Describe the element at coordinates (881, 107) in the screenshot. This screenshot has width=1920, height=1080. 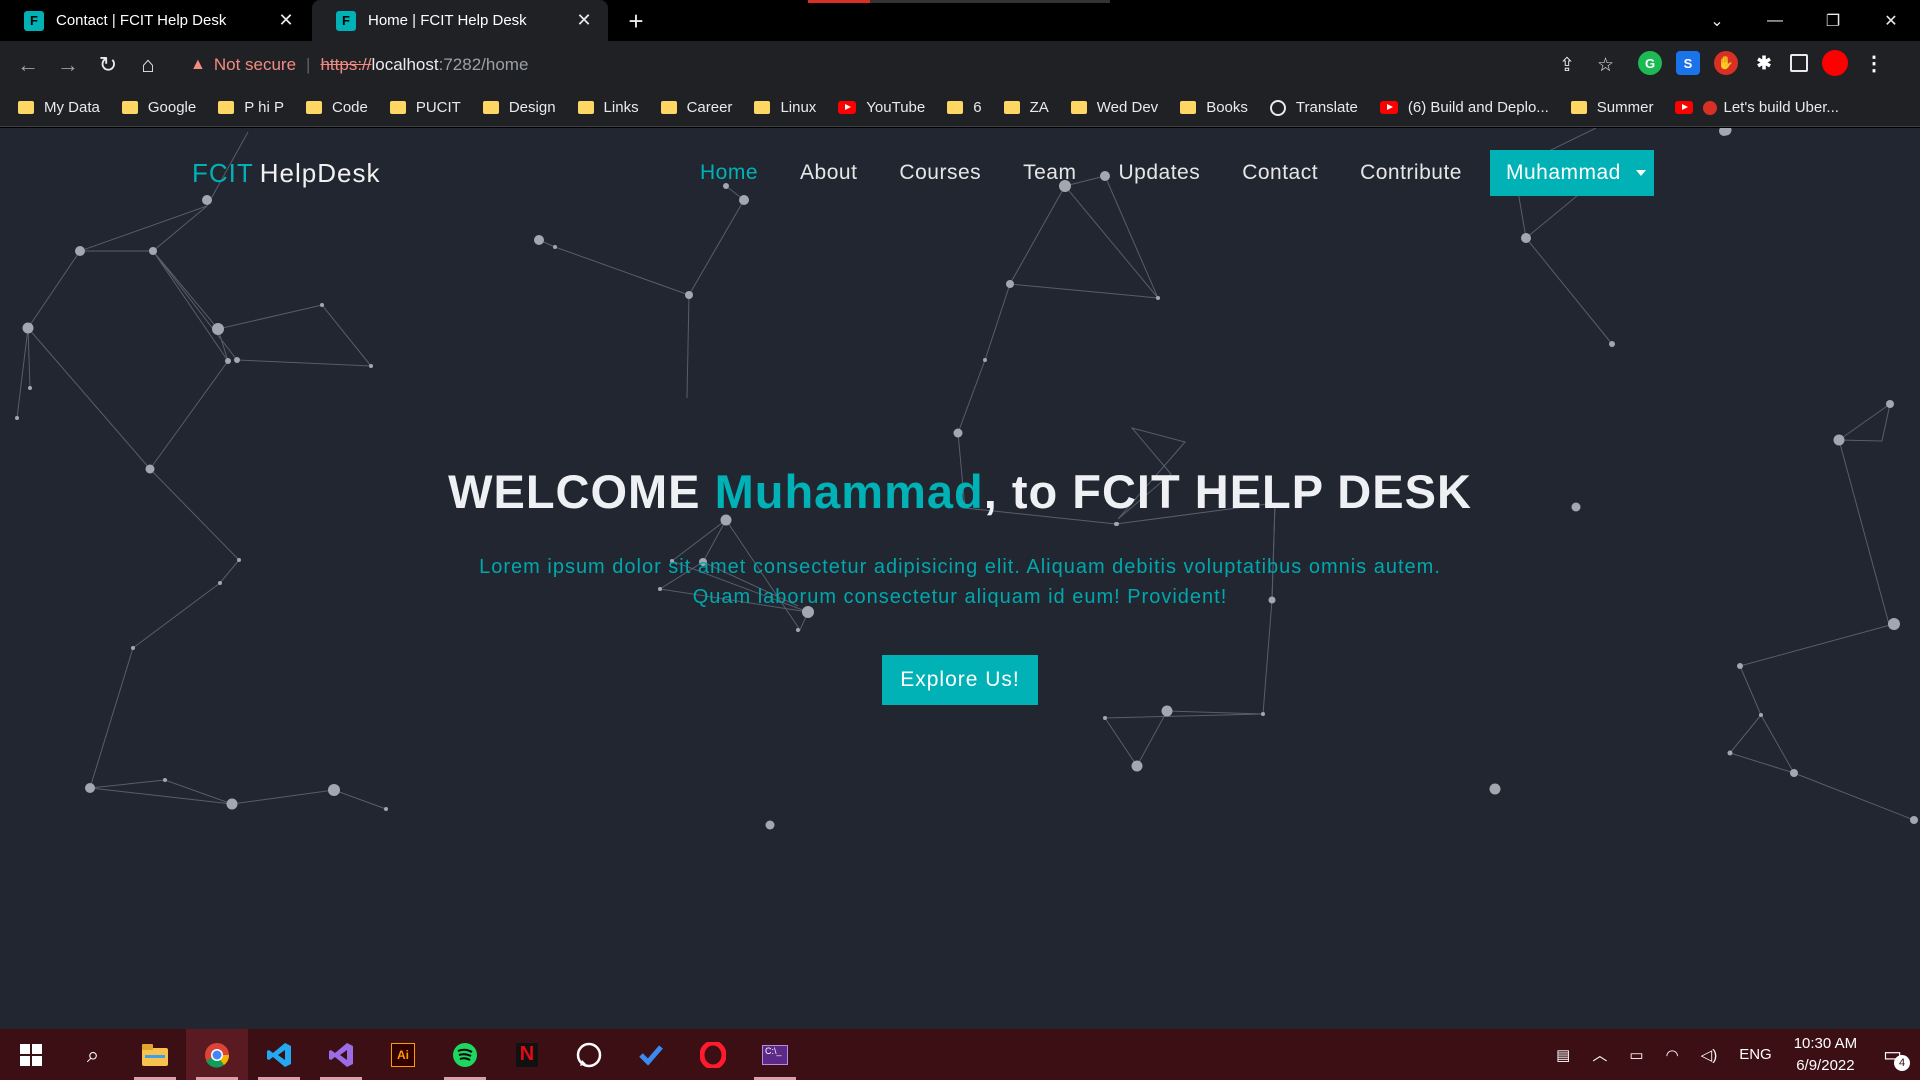
I see `bookmark-youtube: YouTube` at that location.